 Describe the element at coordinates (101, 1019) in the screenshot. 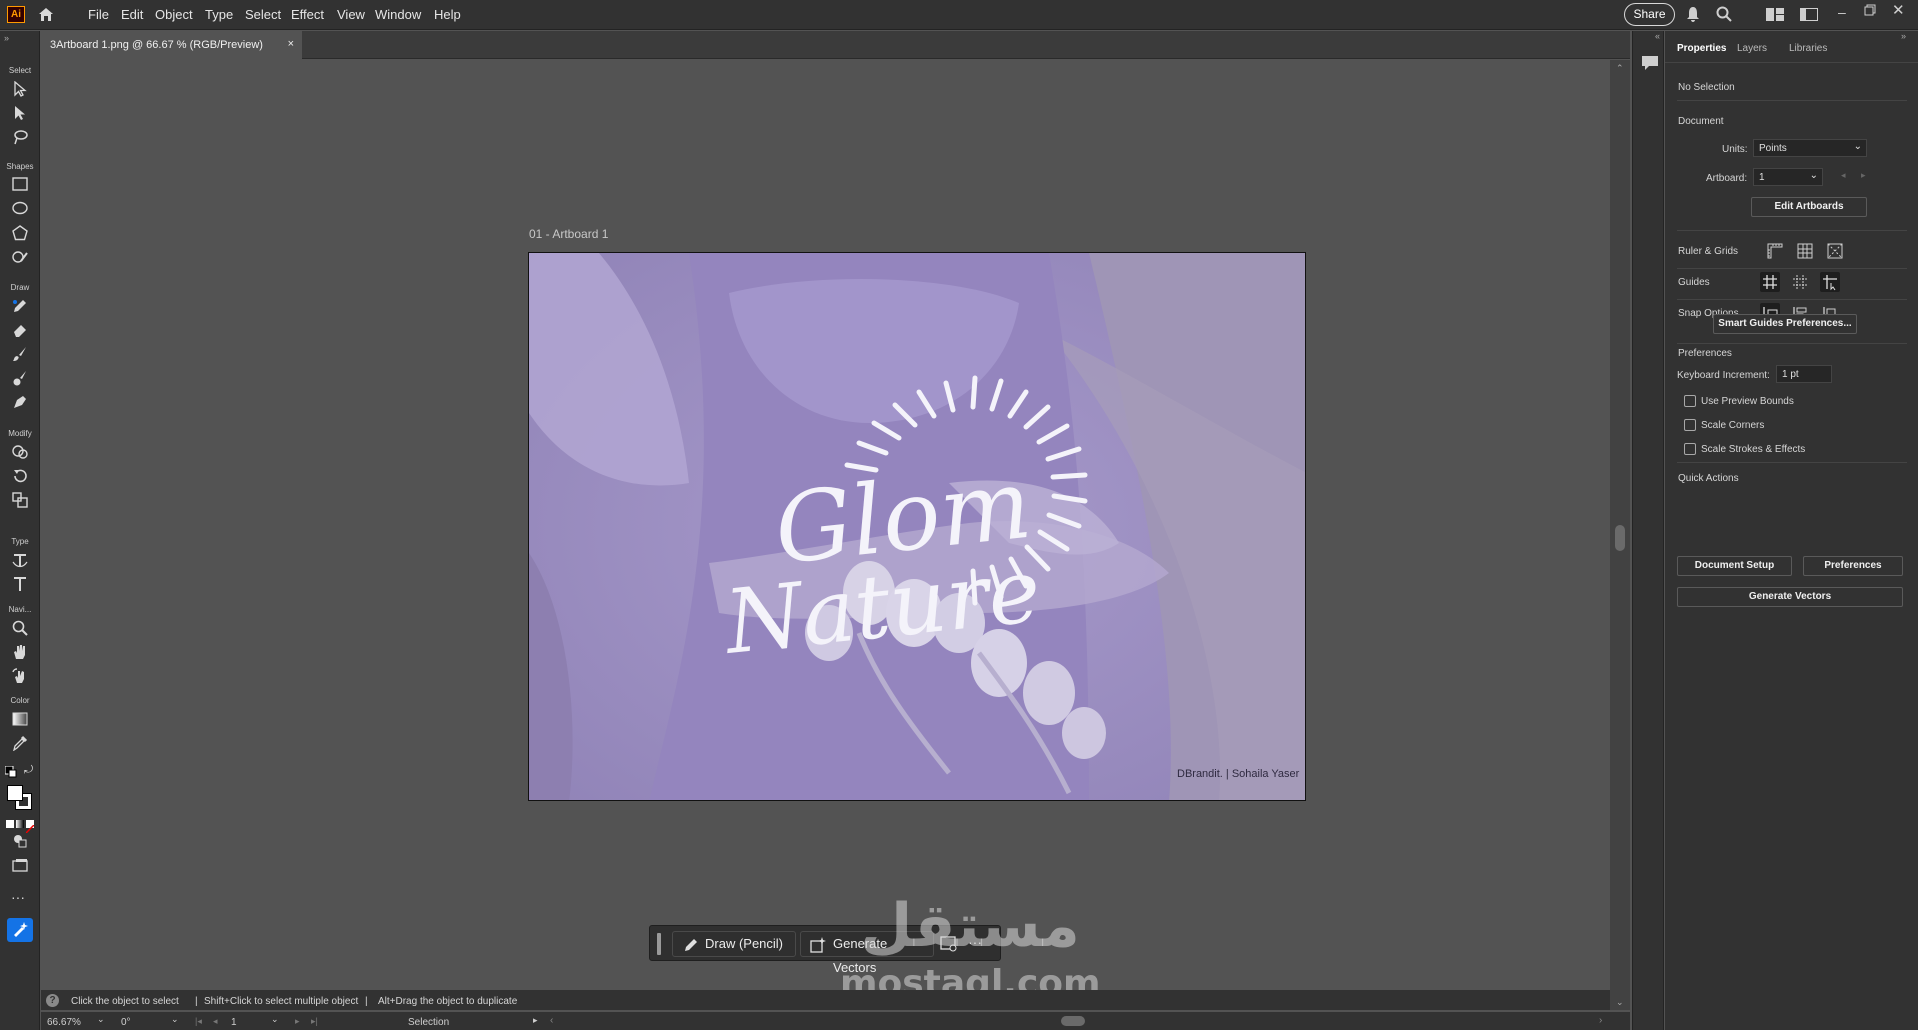

I see `zoom-dropdown-icon: ⌄` at that location.